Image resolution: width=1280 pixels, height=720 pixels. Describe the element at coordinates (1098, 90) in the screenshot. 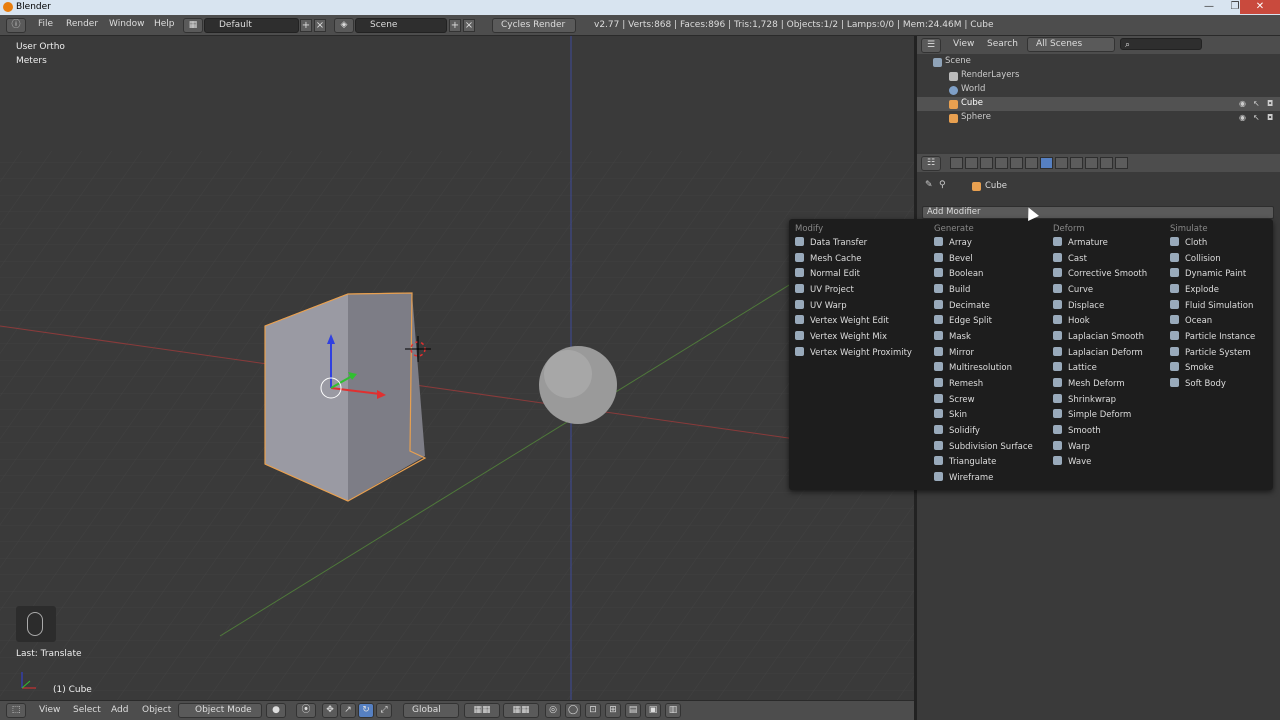

I see `outliner-row-world: World` at that location.